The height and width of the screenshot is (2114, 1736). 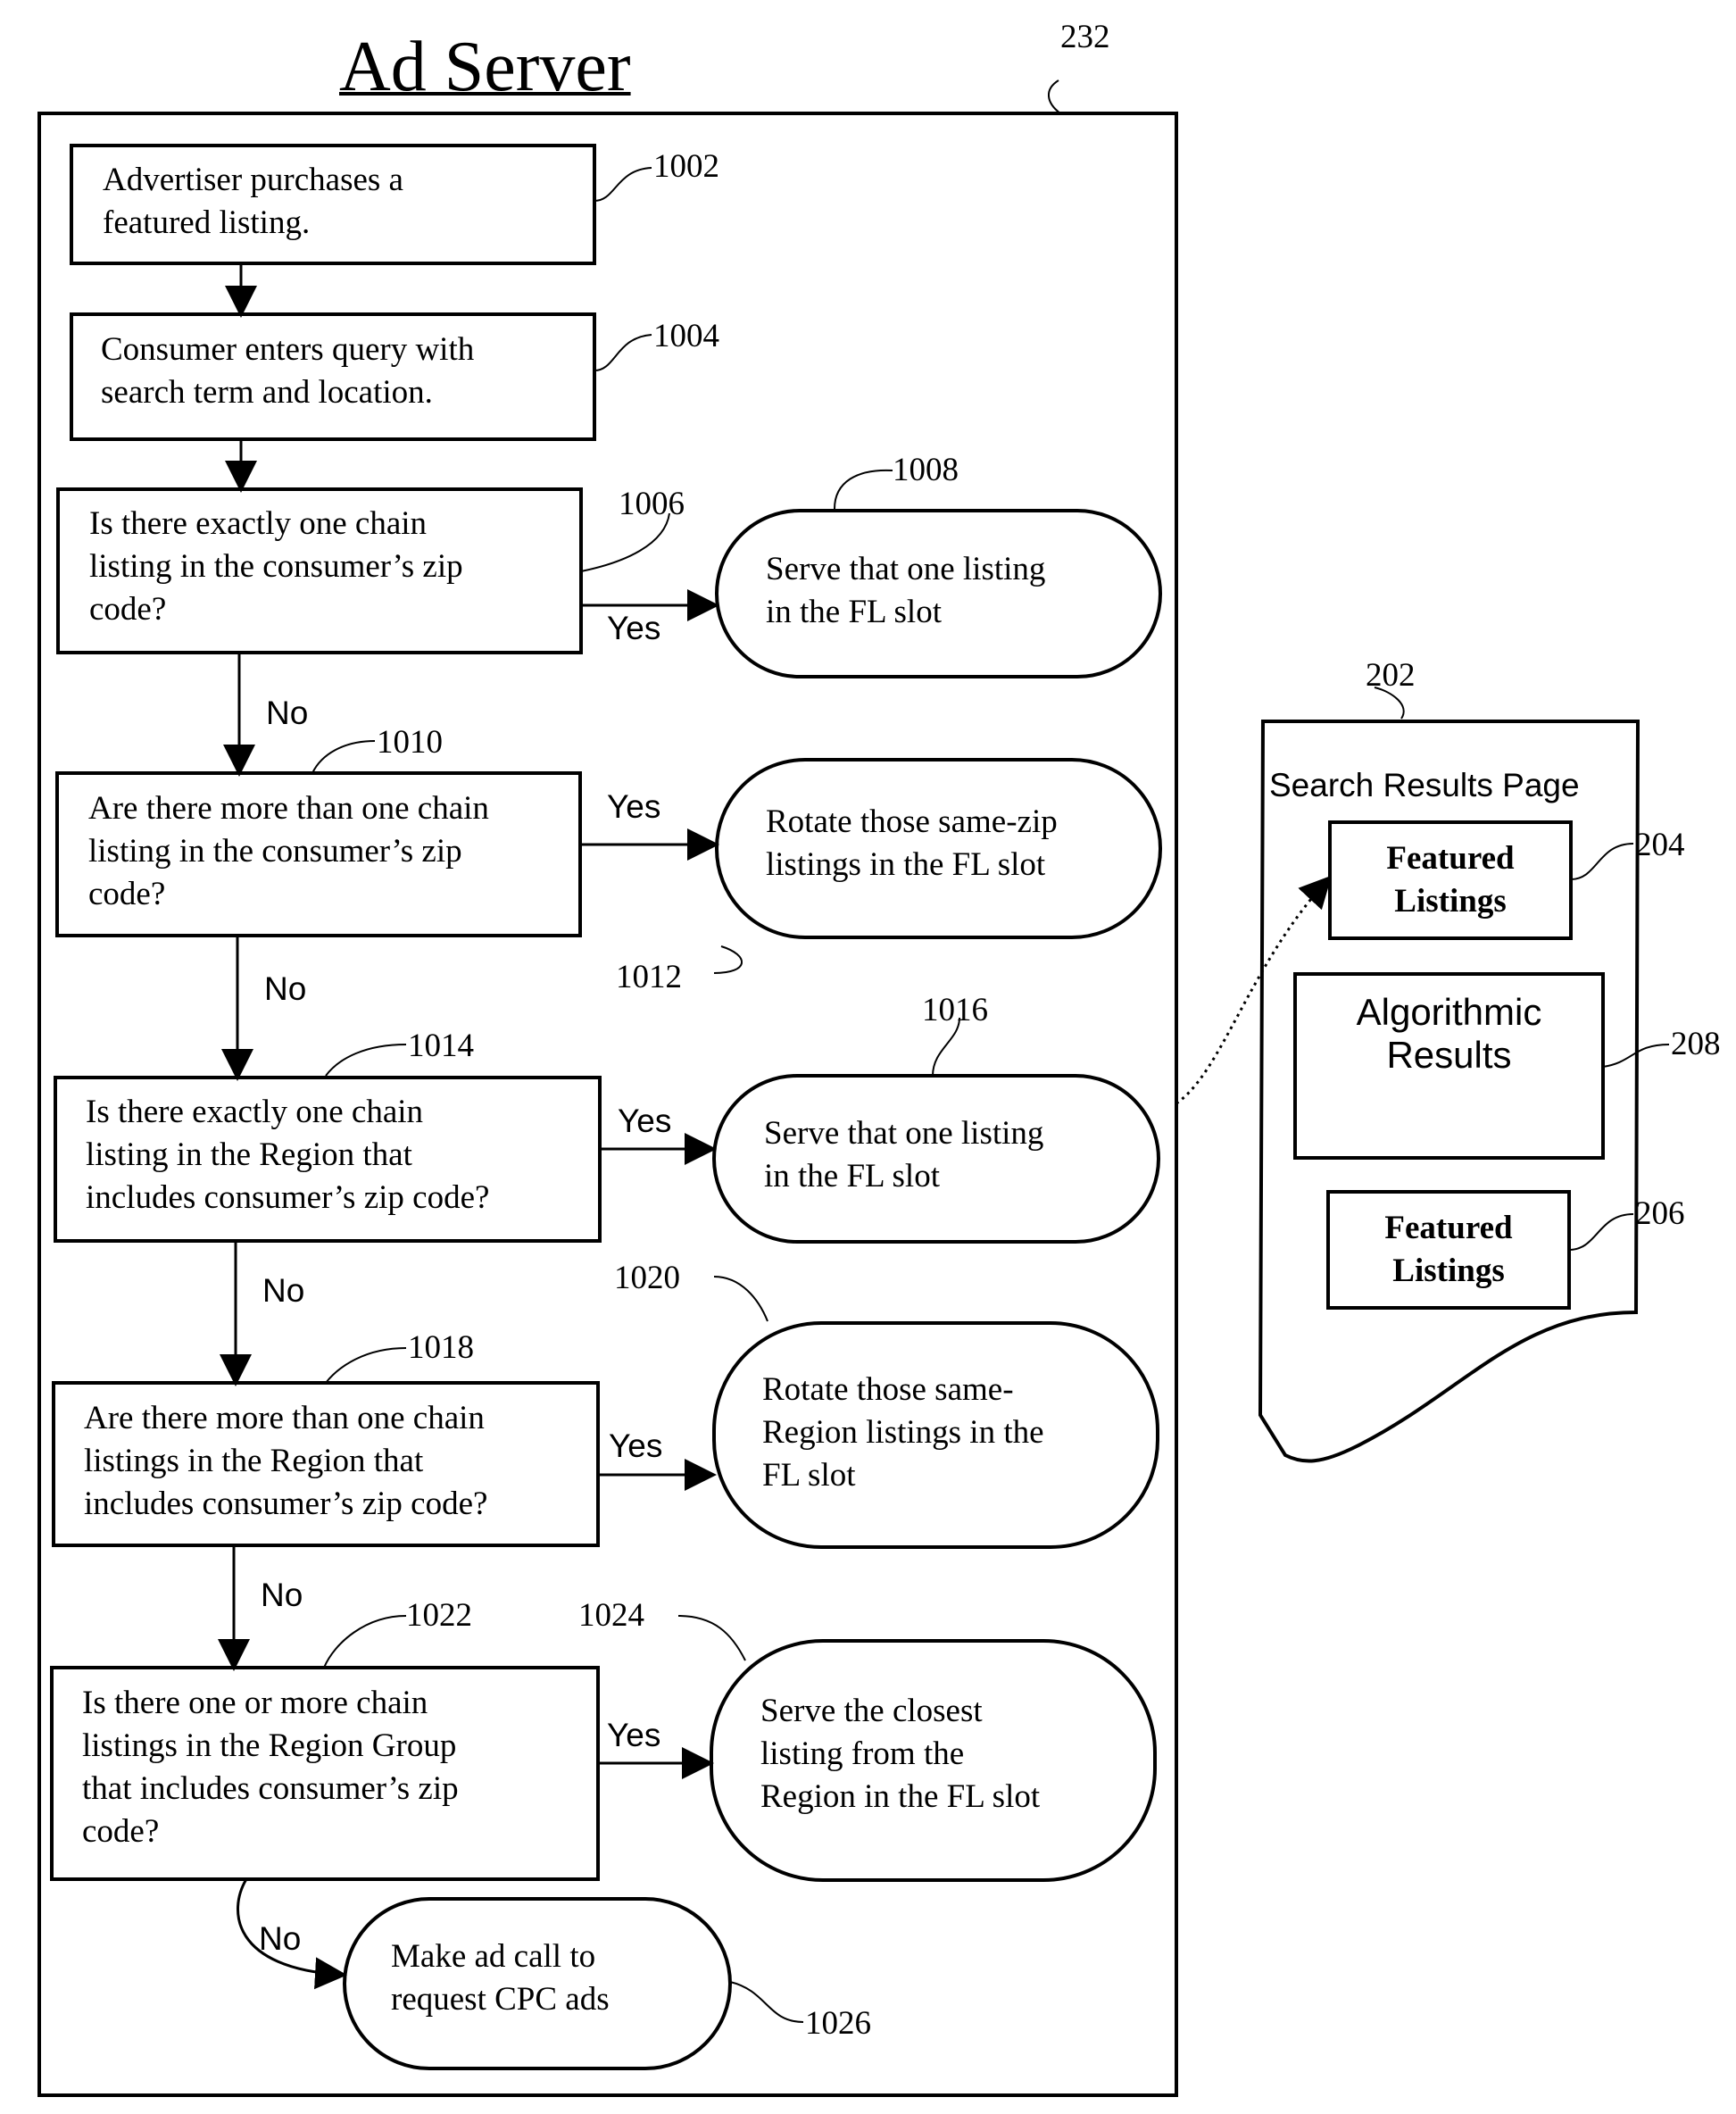 I want to click on no-label-1014: No, so click(x=283, y=1290).